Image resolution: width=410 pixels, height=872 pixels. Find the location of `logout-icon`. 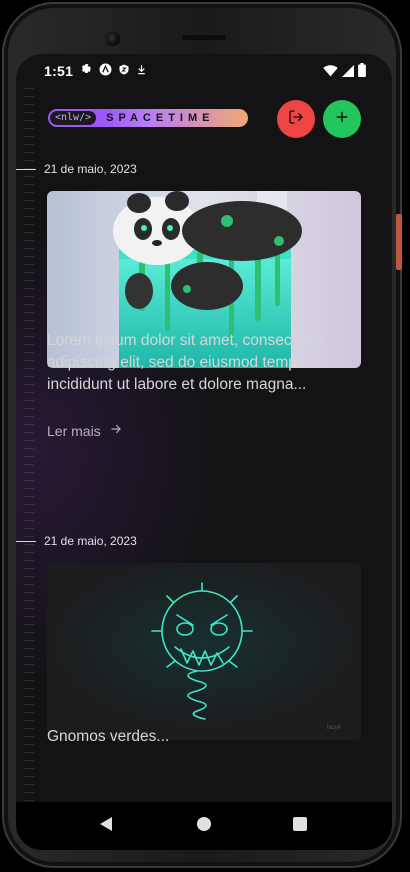

logout-icon is located at coordinates (296, 119).